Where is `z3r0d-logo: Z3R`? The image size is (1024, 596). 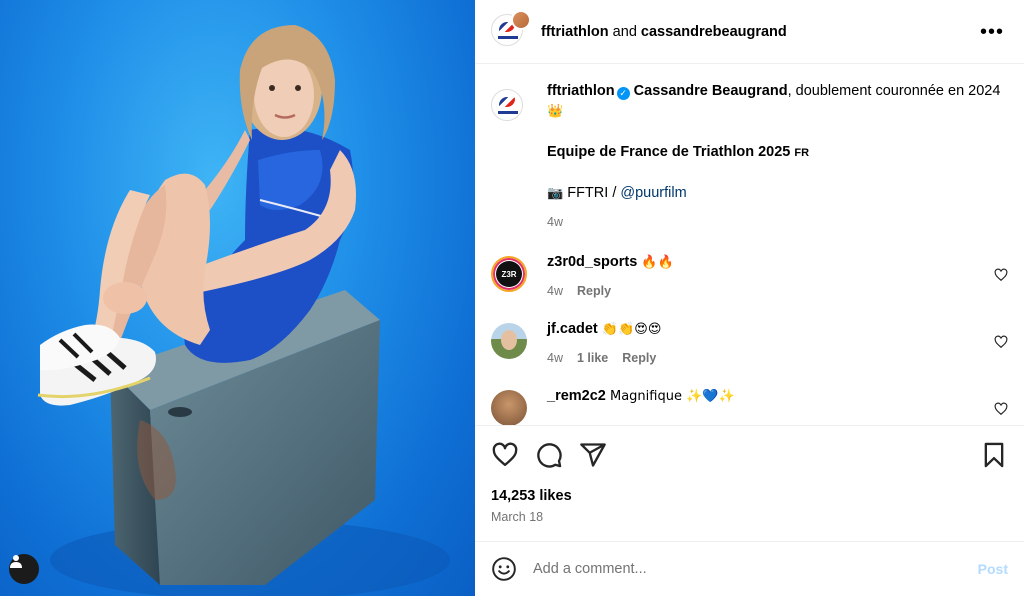 z3r0d-logo: Z3R is located at coordinates (509, 274).